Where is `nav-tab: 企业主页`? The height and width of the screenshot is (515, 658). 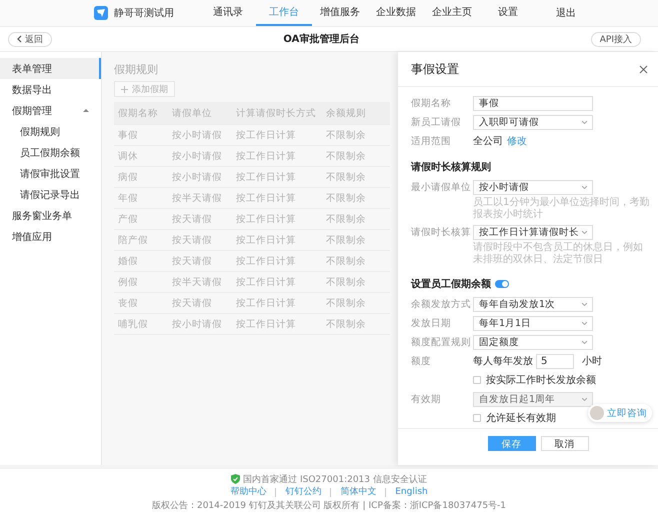
nav-tab: 企业主页 is located at coordinates (452, 13).